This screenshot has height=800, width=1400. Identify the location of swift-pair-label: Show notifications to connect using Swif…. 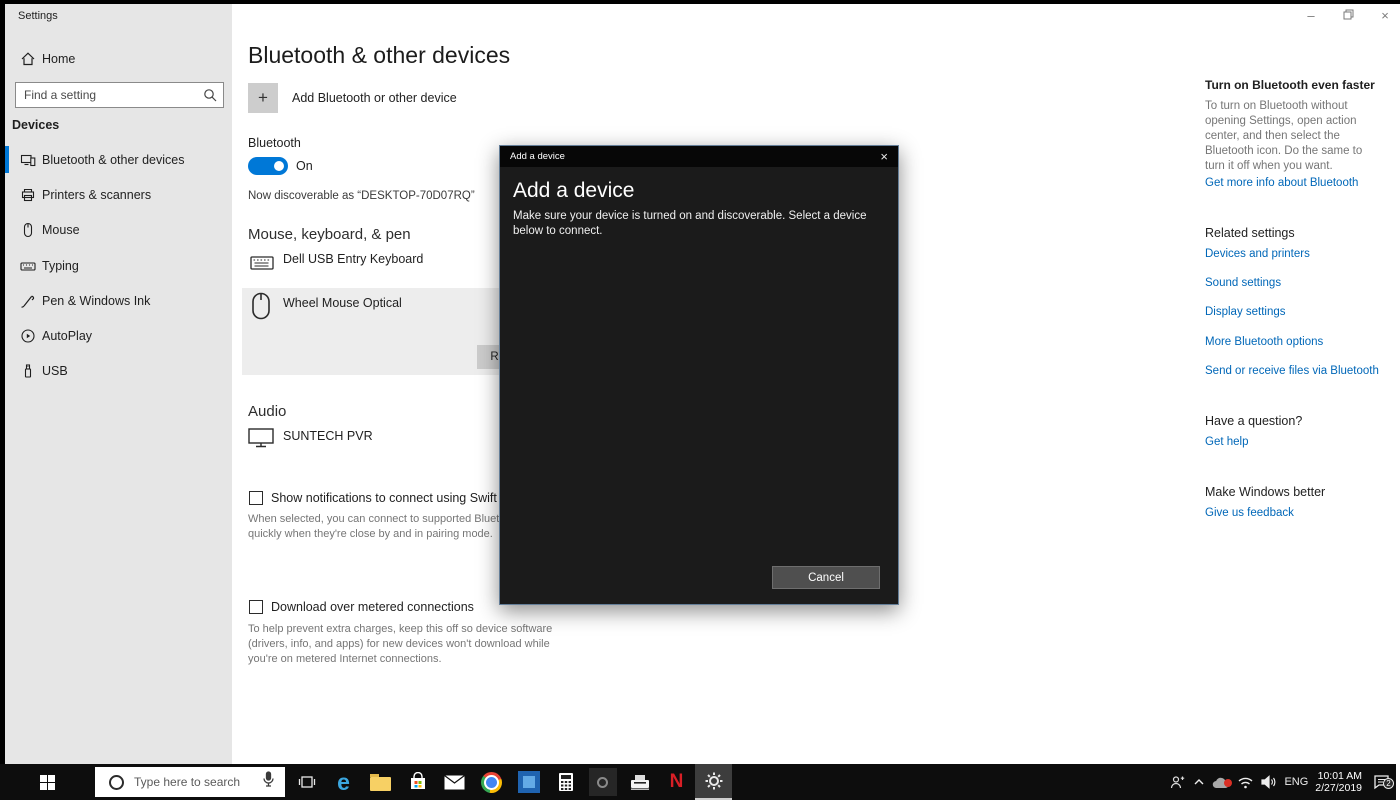
(397, 498).